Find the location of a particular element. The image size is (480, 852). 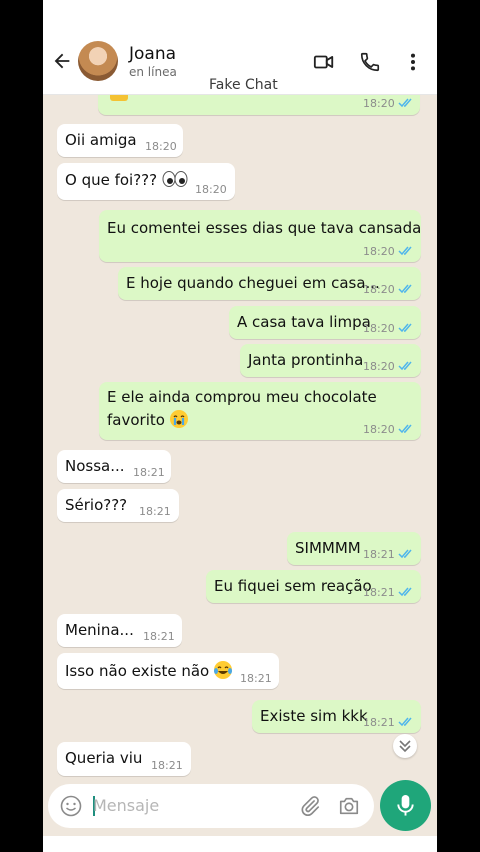

chevron-double-down-icon is located at coordinates (405, 746).